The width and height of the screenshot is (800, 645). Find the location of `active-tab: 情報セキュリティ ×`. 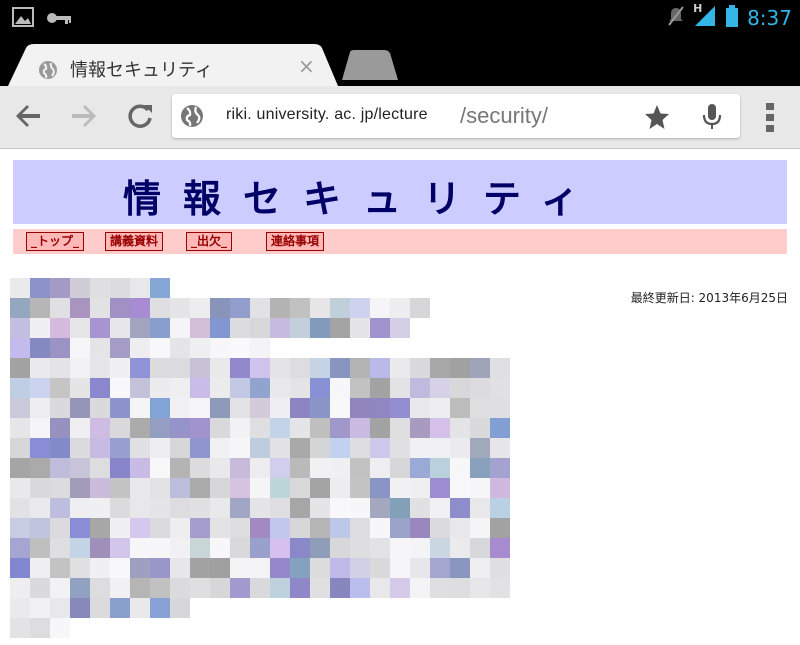

active-tab: 情報セキュリティ × is located at coordinates (173, 65).